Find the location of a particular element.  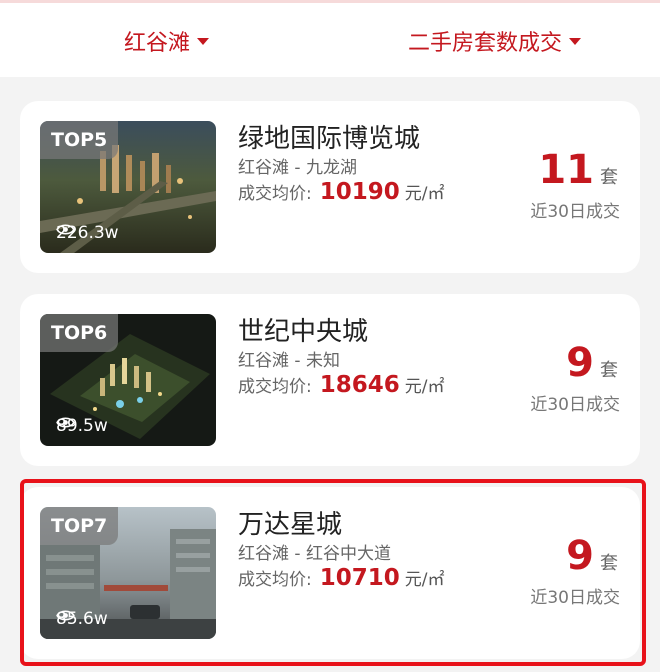

listing-location: 红谷滩 - 红谷中大道 is located at coordinates (314, 554).